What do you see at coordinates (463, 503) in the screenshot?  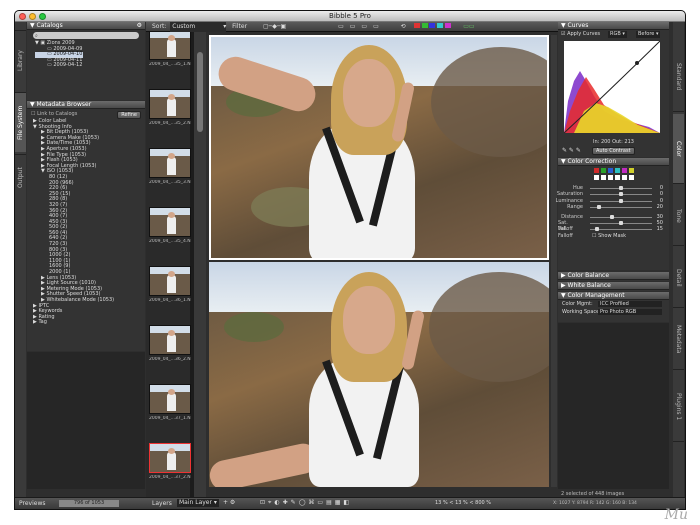 I see `zoom-readout: 13 % < 13 % < 800 %` at bounding box center [463, 503].